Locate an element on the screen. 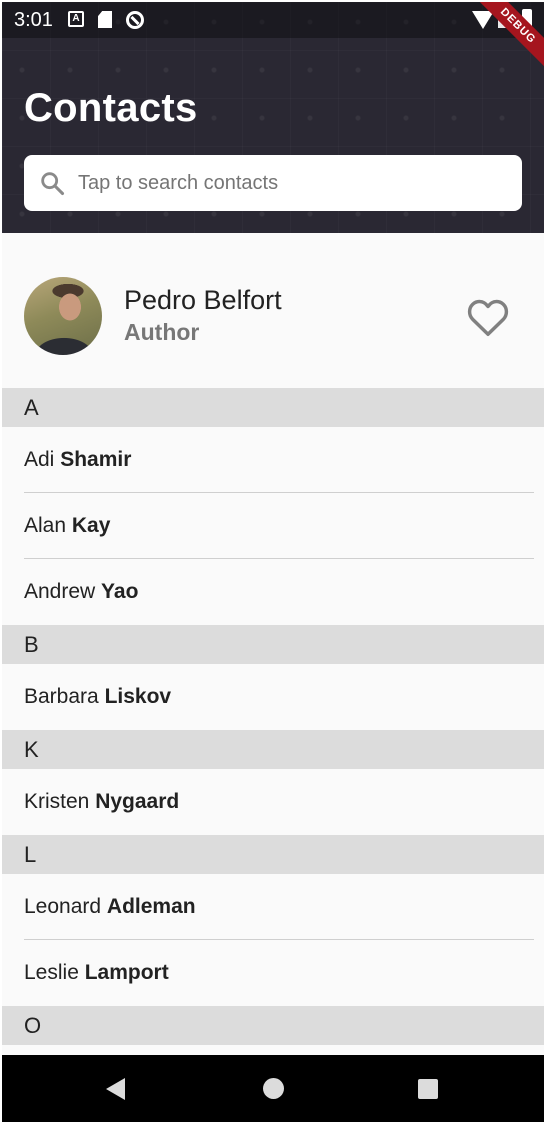 Image resolution: width=546 pixels, height=1124 pixels. contact-last-name: Adleman is located at coordinates (151, 906).